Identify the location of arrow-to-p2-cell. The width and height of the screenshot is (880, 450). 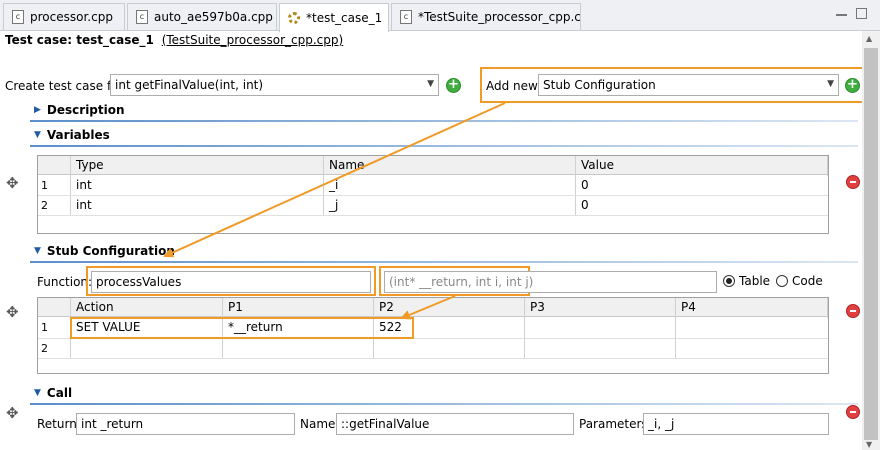
(428, 307).